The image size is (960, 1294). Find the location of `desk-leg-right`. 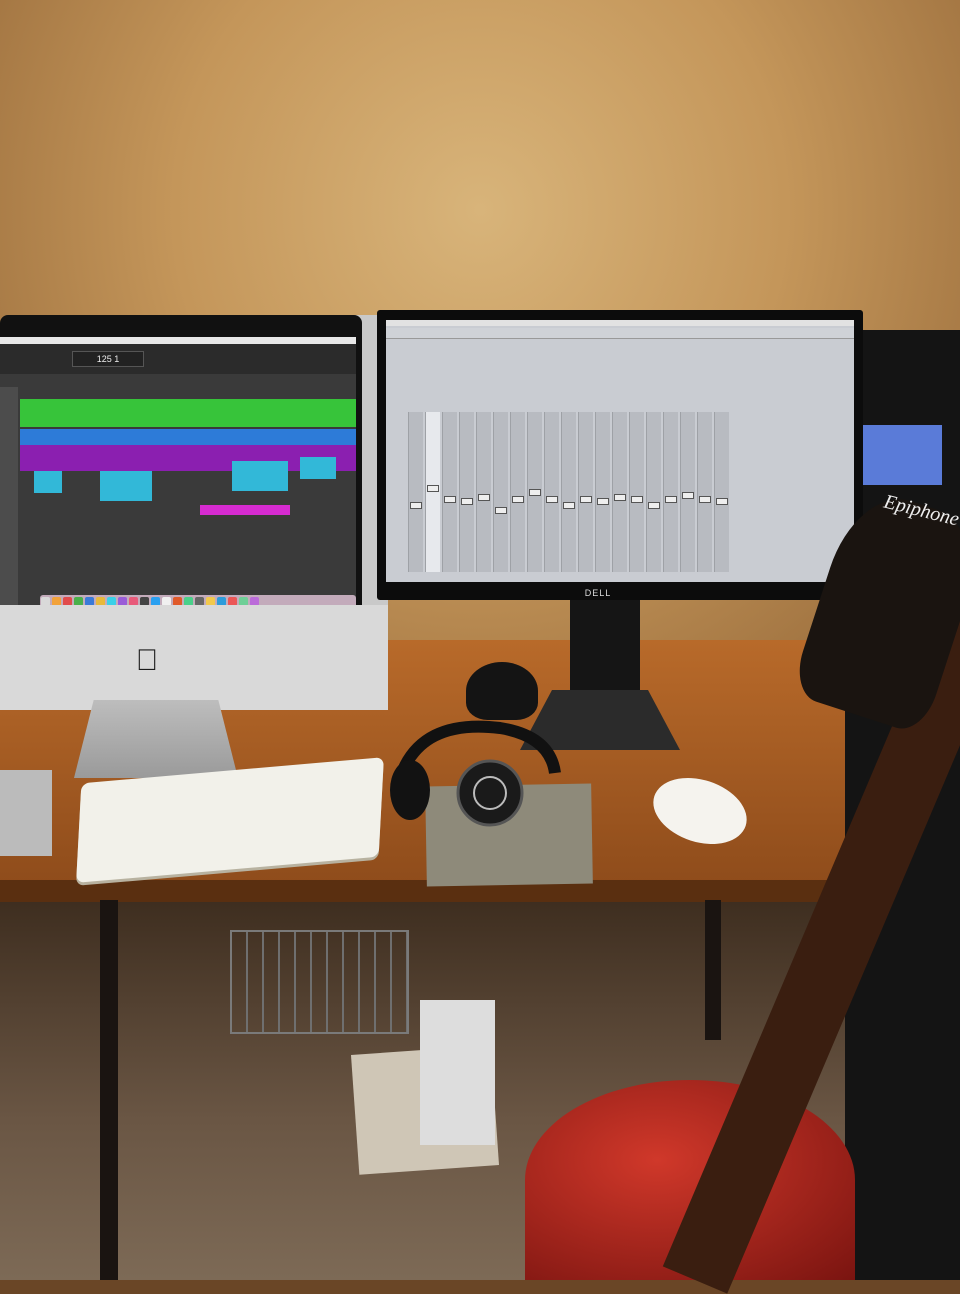

desk-leg-right is located at coordinates (713, 970).